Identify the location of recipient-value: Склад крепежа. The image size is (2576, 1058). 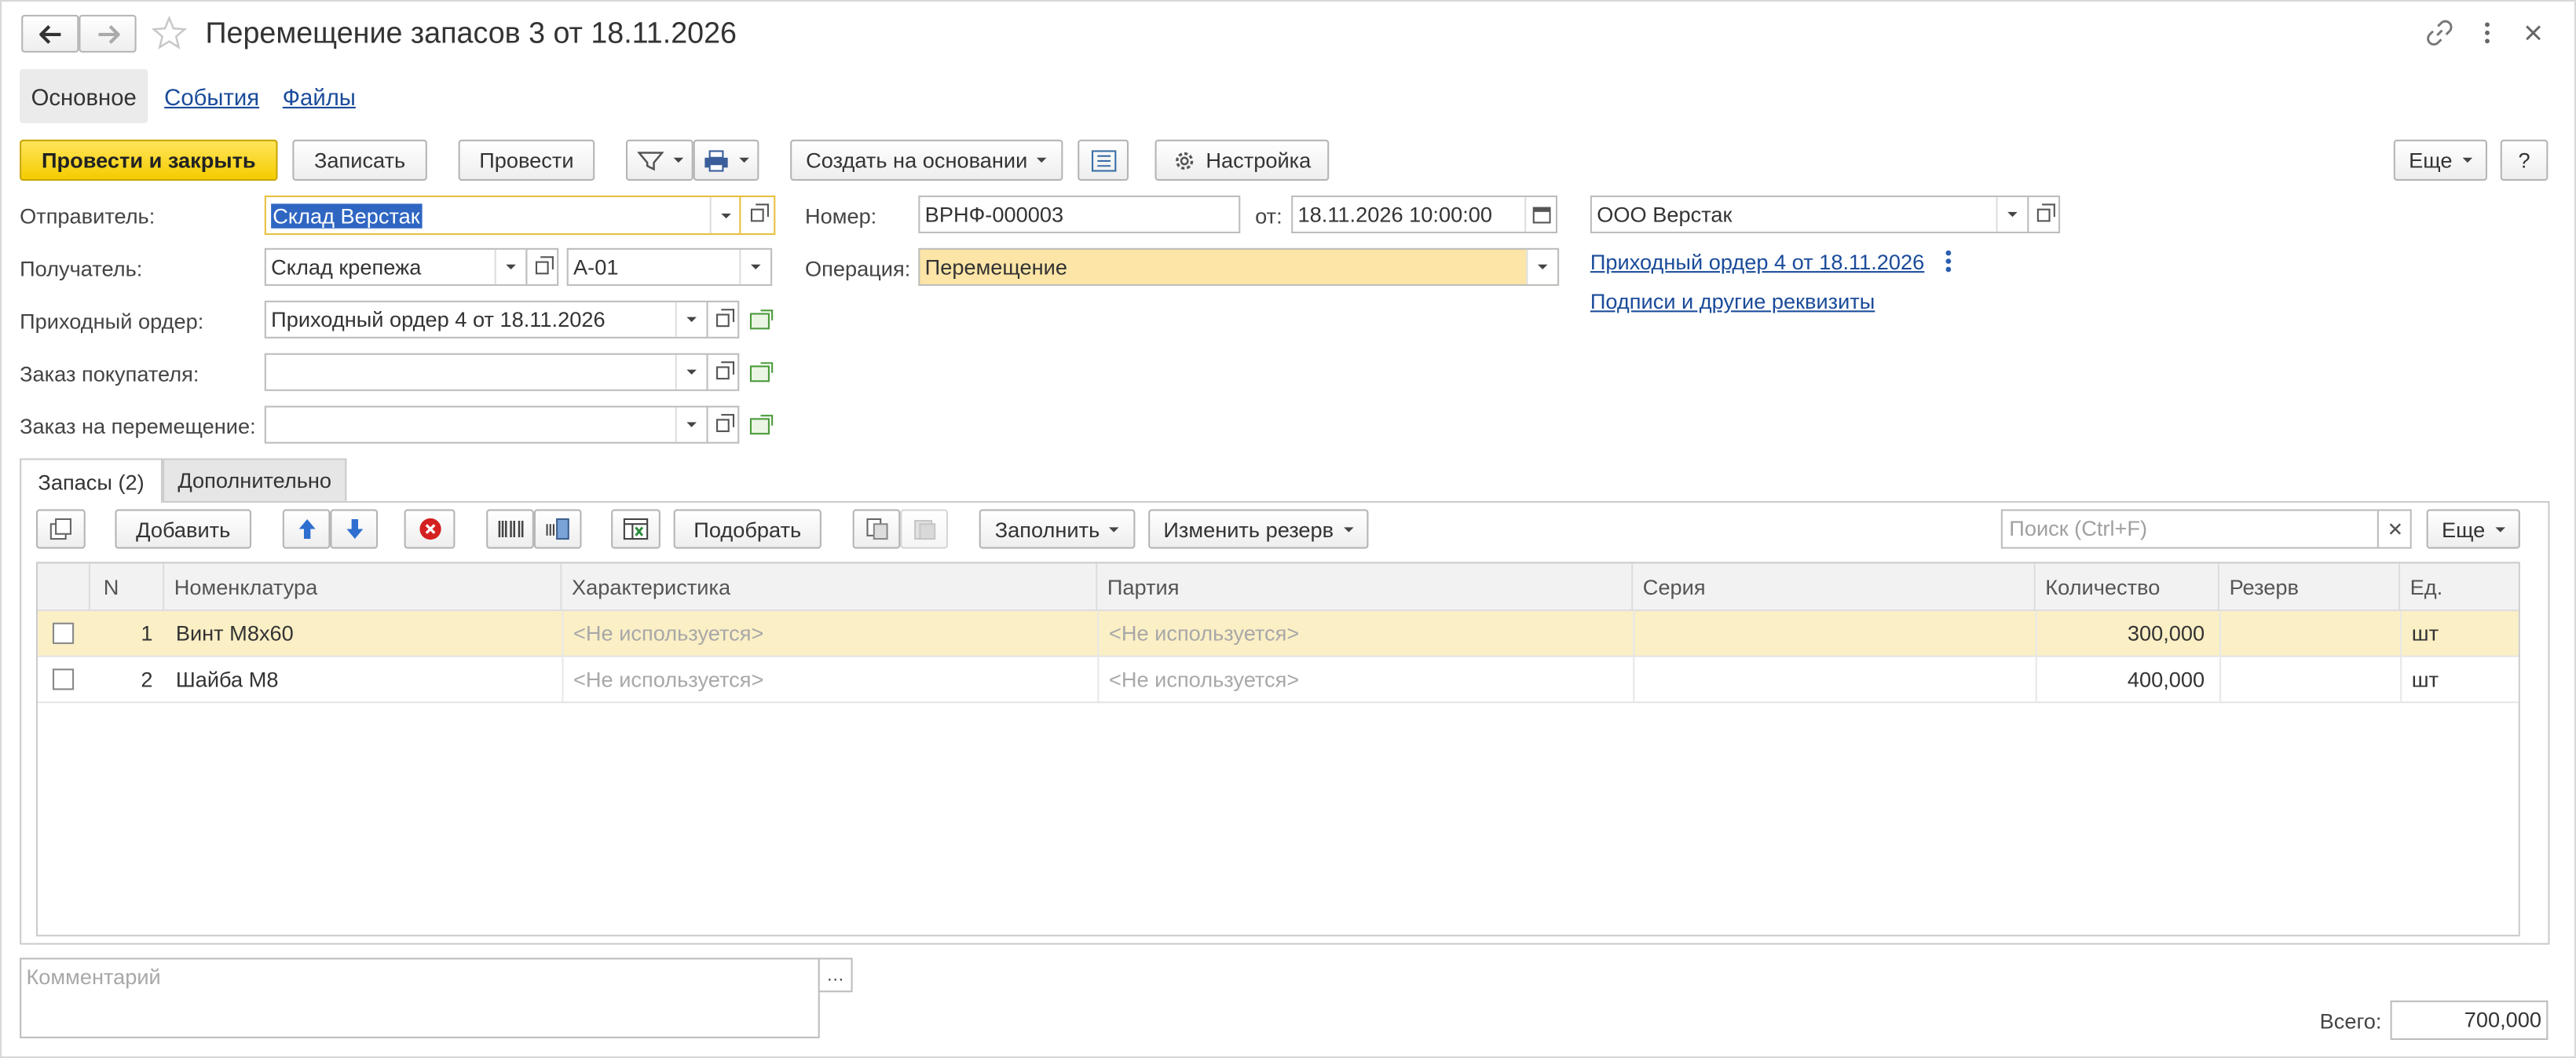
(346, 267).